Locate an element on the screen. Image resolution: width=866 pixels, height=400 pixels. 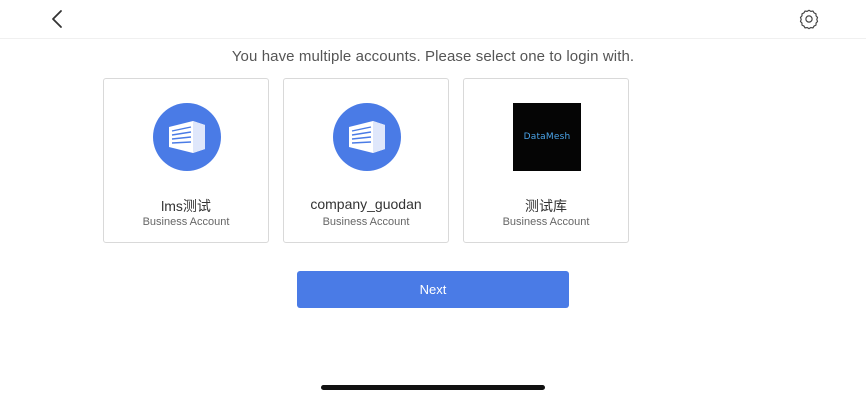
gear-icon is located at coordinates (809, 19).